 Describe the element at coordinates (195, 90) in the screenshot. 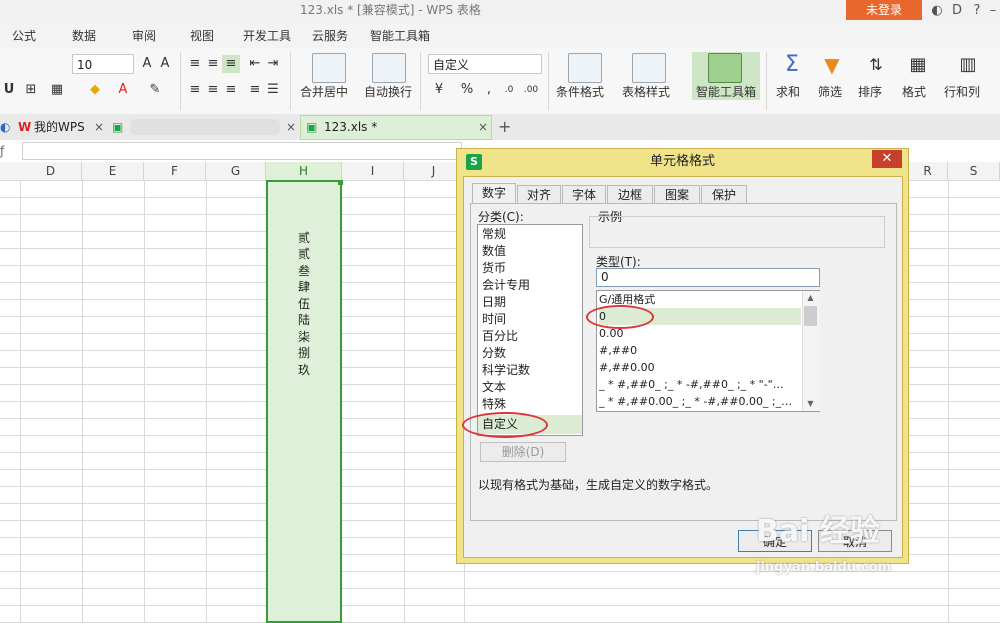

I see `align-left-icon: ≡` at that location.